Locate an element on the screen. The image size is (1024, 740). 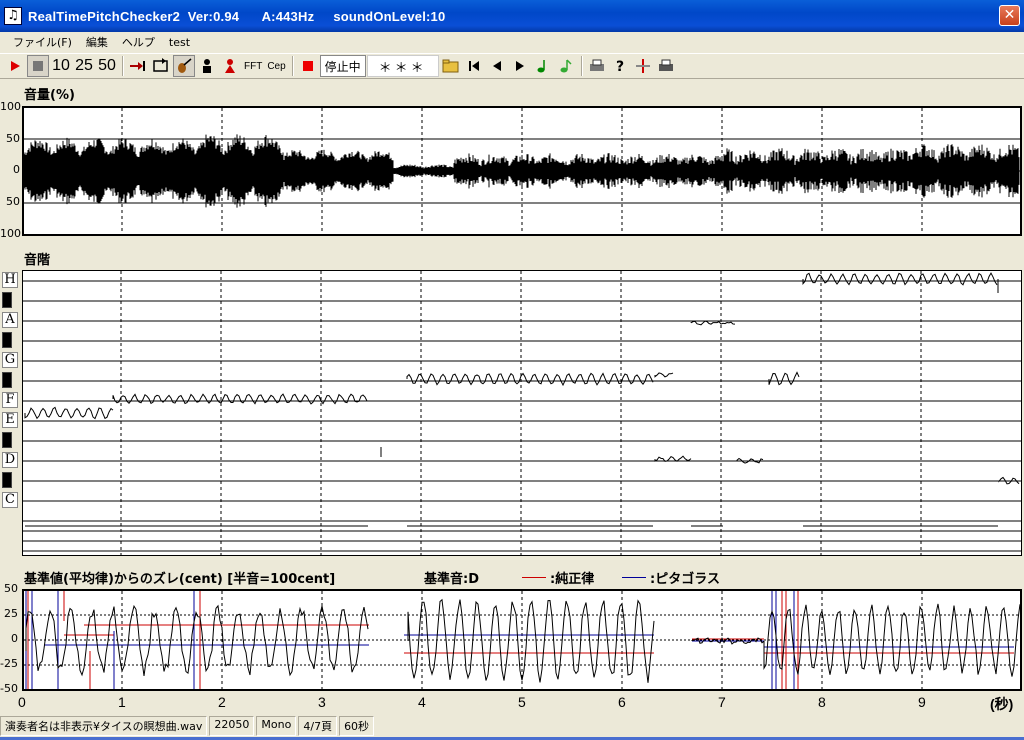
menu-file: ファイル(F) is located at coordinates (42, 42).